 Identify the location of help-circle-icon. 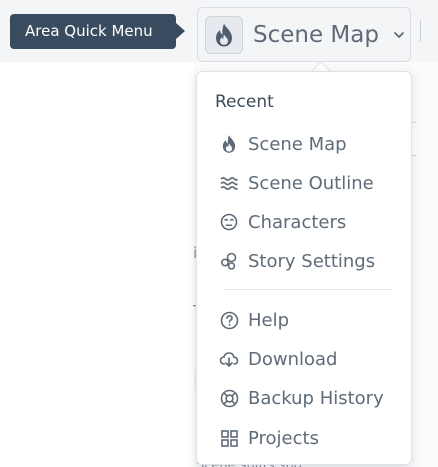
(229, 320).